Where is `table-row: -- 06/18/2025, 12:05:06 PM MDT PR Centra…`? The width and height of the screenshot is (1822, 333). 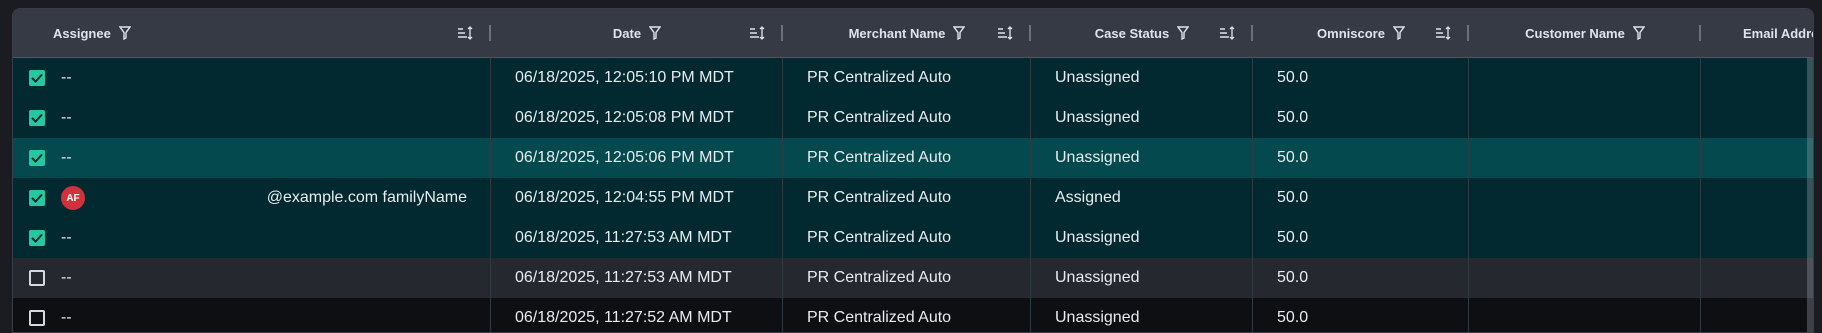
table-row: -- 06/18/2025, 12:05:06 PM MDT PR Centra… is located at coordinates (913, 158).